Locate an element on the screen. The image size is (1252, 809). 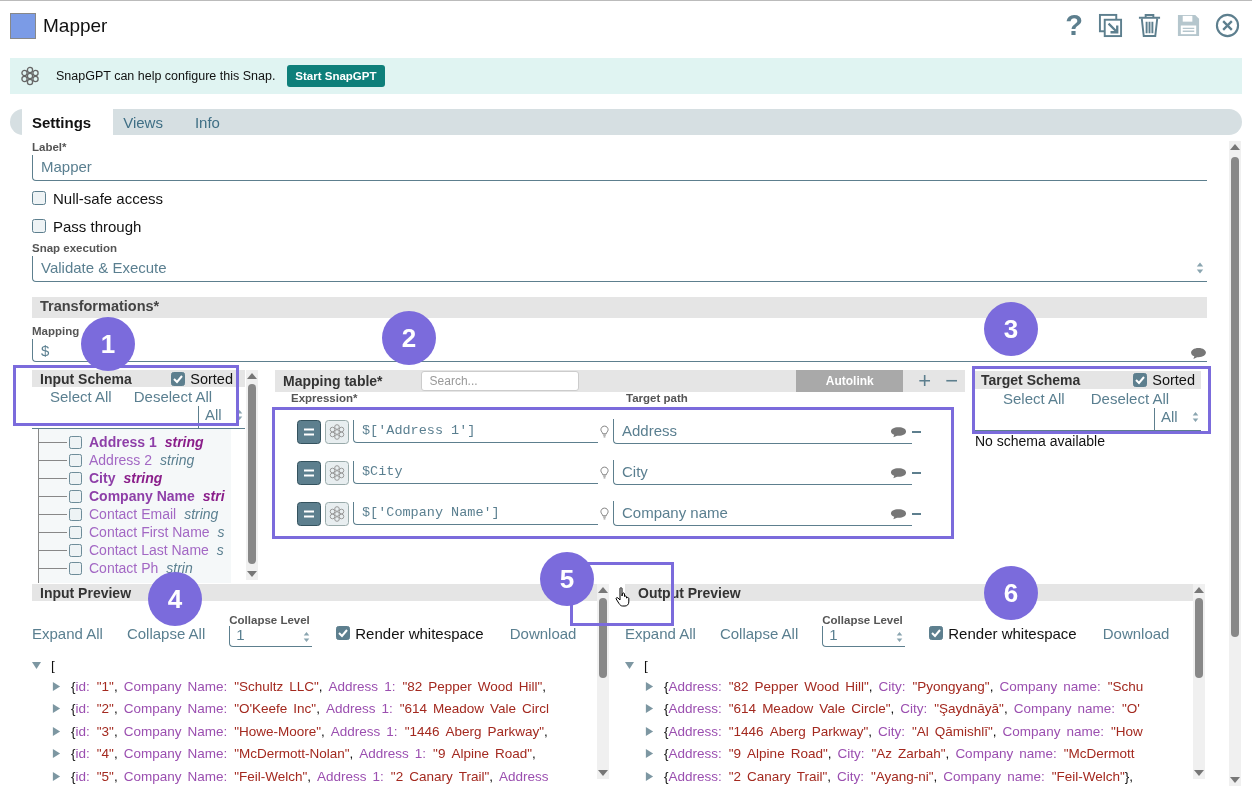
field-type: stri is located at coordinates (213, 496).